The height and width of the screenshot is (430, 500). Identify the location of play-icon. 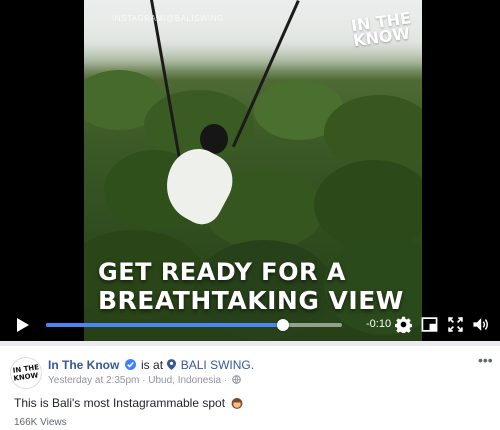
(23, 325).